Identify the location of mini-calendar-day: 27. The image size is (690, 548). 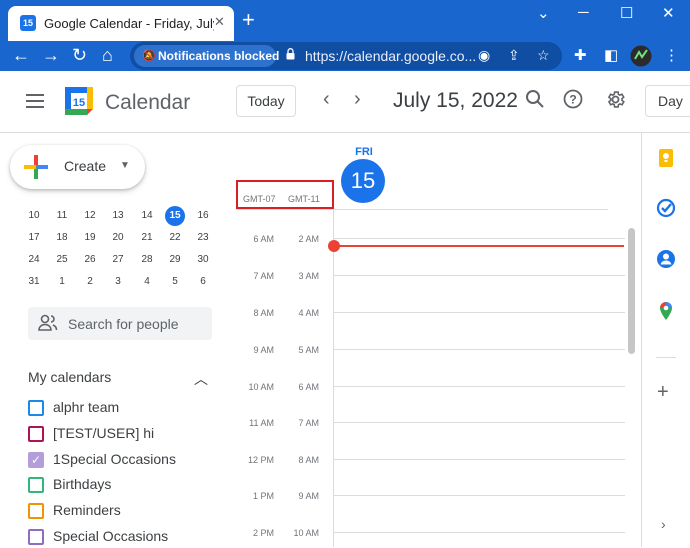
(118, 260).